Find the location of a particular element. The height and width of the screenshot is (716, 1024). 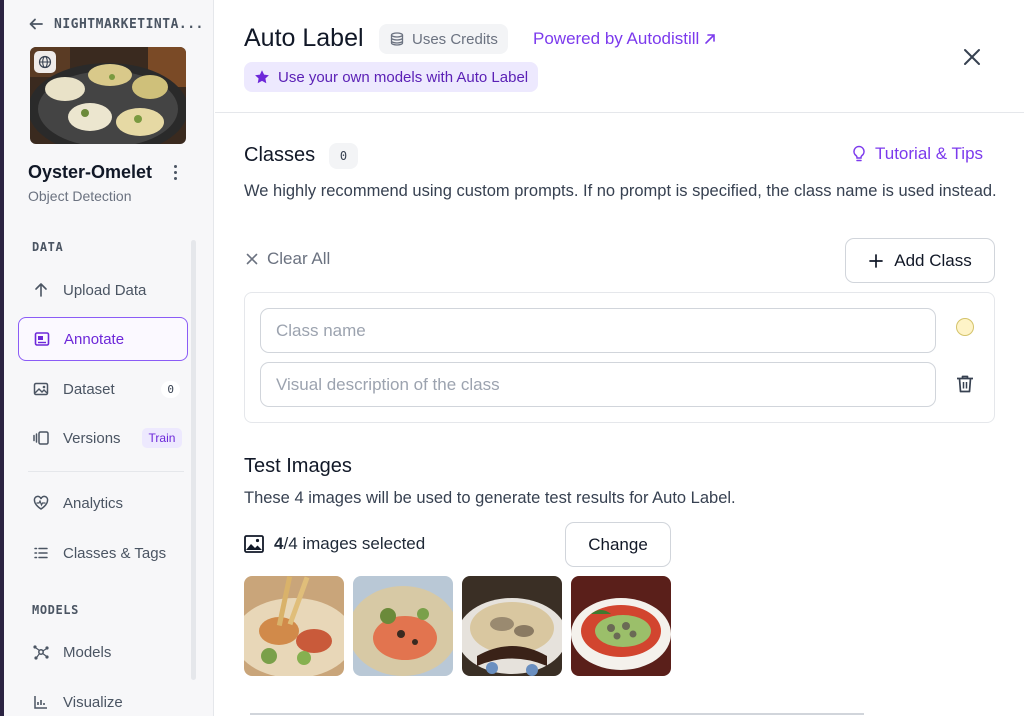

class-name-input is located at coordinates (598, 330).